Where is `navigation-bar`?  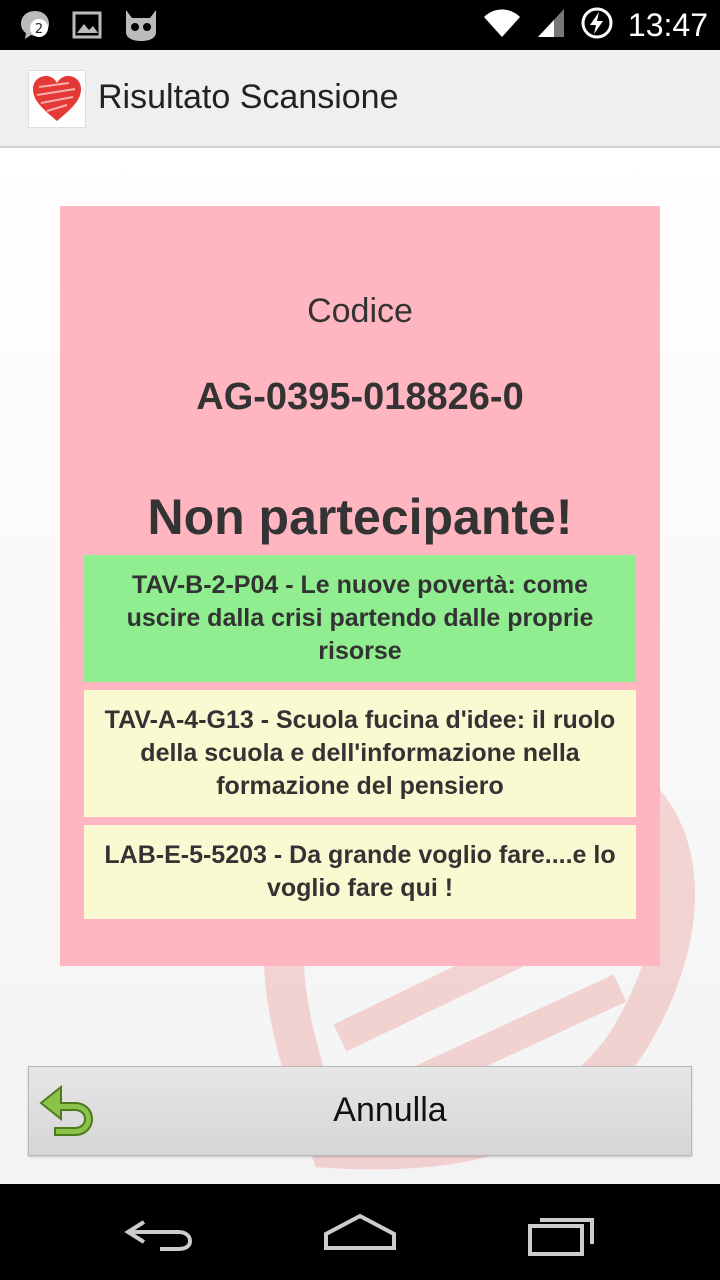
navigation-bar is located at coordinates (360, 1232).